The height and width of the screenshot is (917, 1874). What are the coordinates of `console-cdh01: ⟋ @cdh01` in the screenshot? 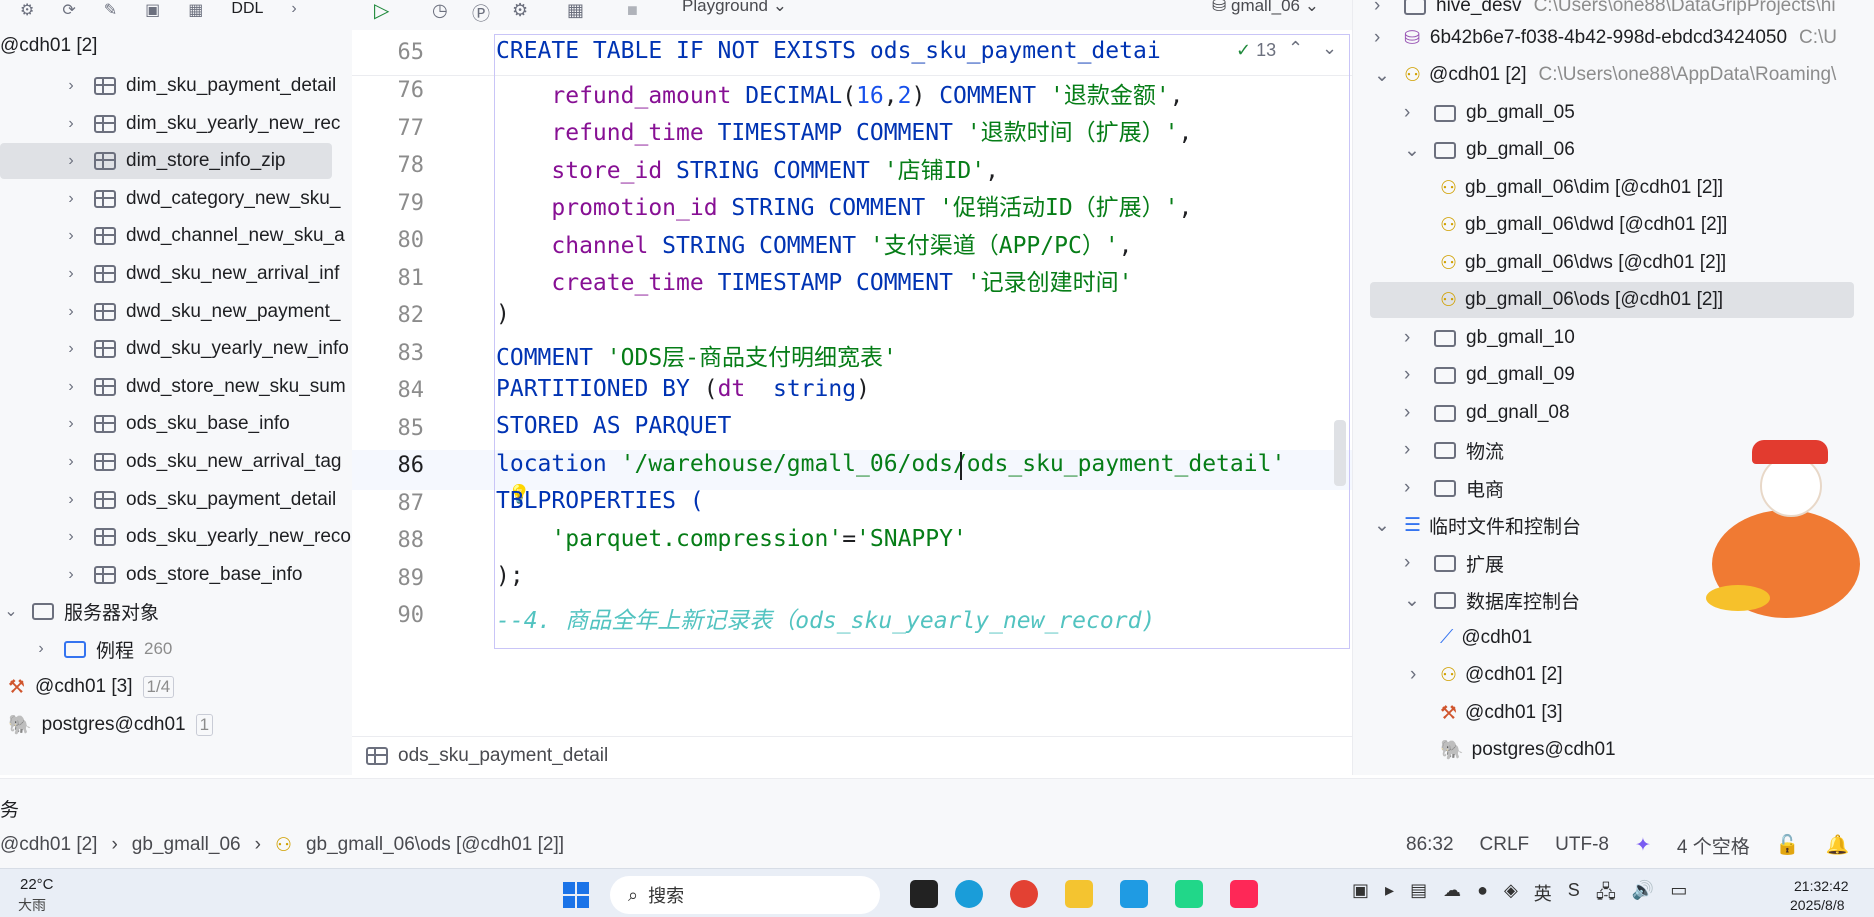 It's located at (1442, 638).